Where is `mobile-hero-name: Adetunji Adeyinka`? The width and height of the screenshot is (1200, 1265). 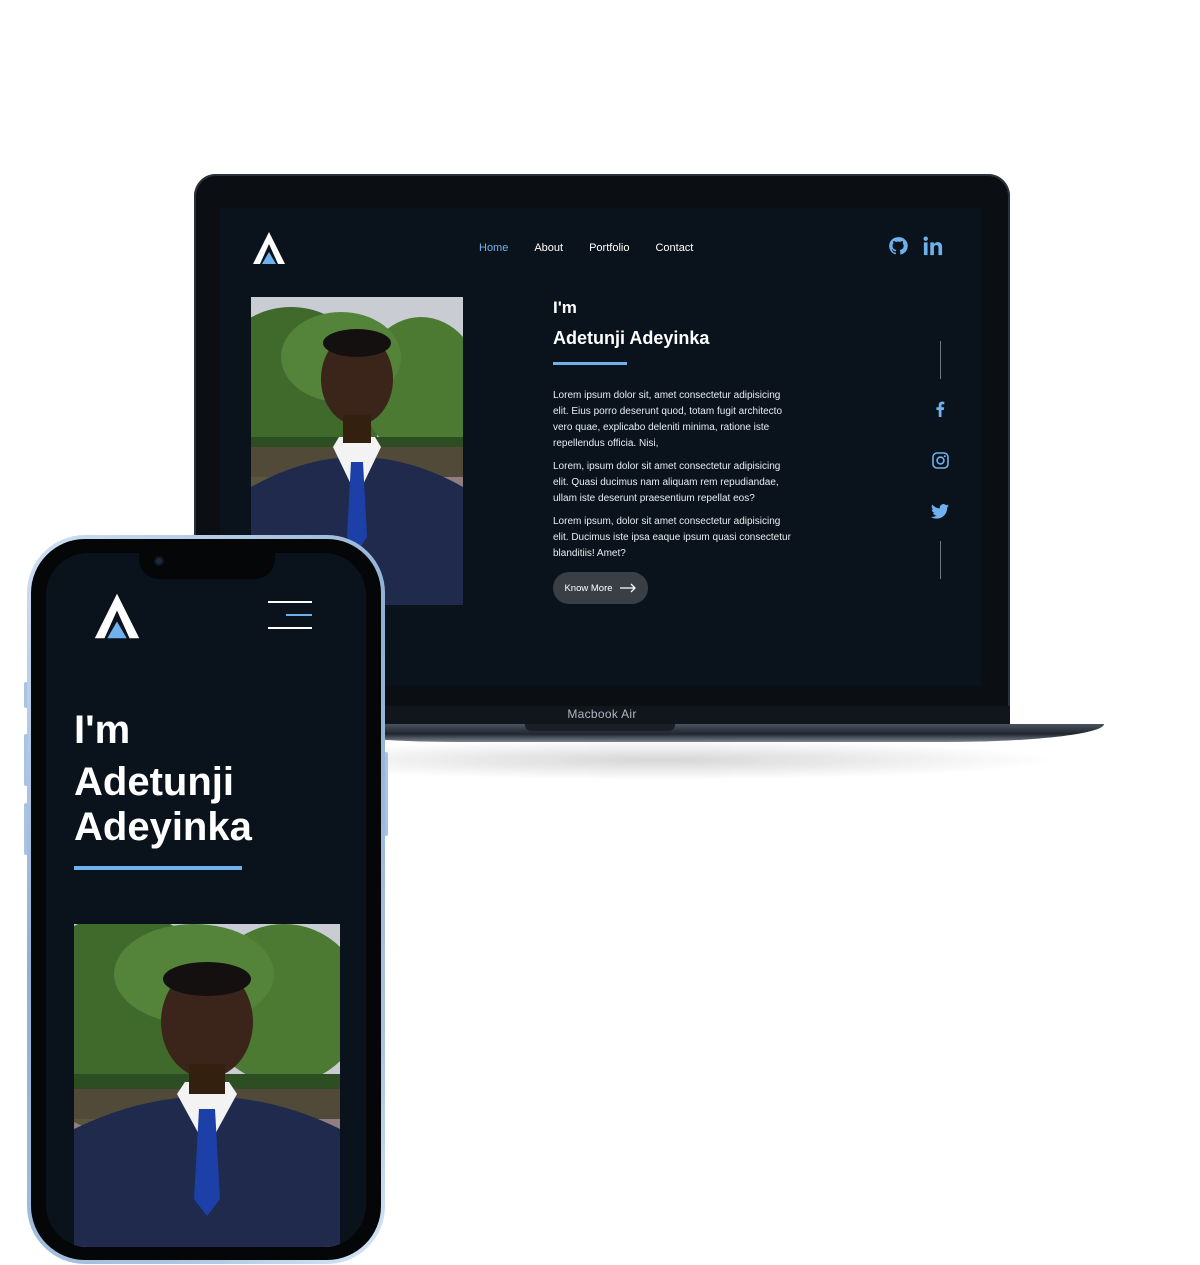
mobile-hero-name: Adetunji Adeyinka is located at coordinates (163, 804).